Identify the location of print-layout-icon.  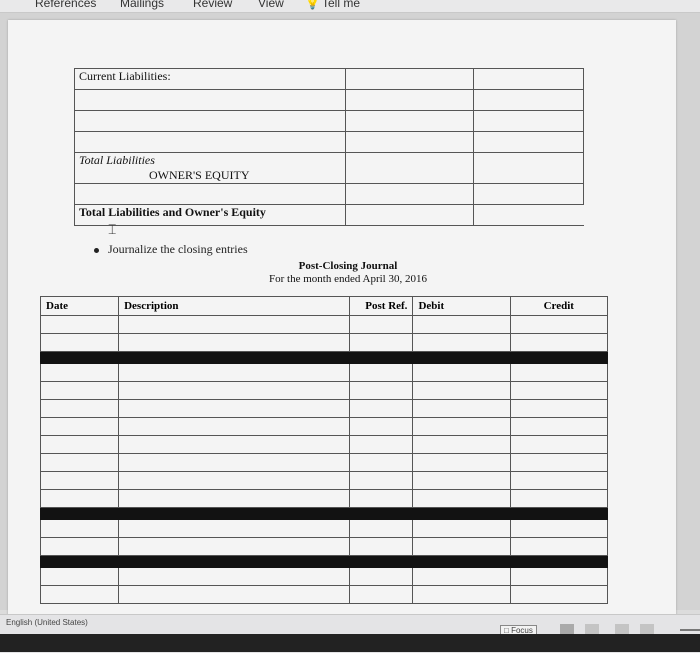
(567, 629).